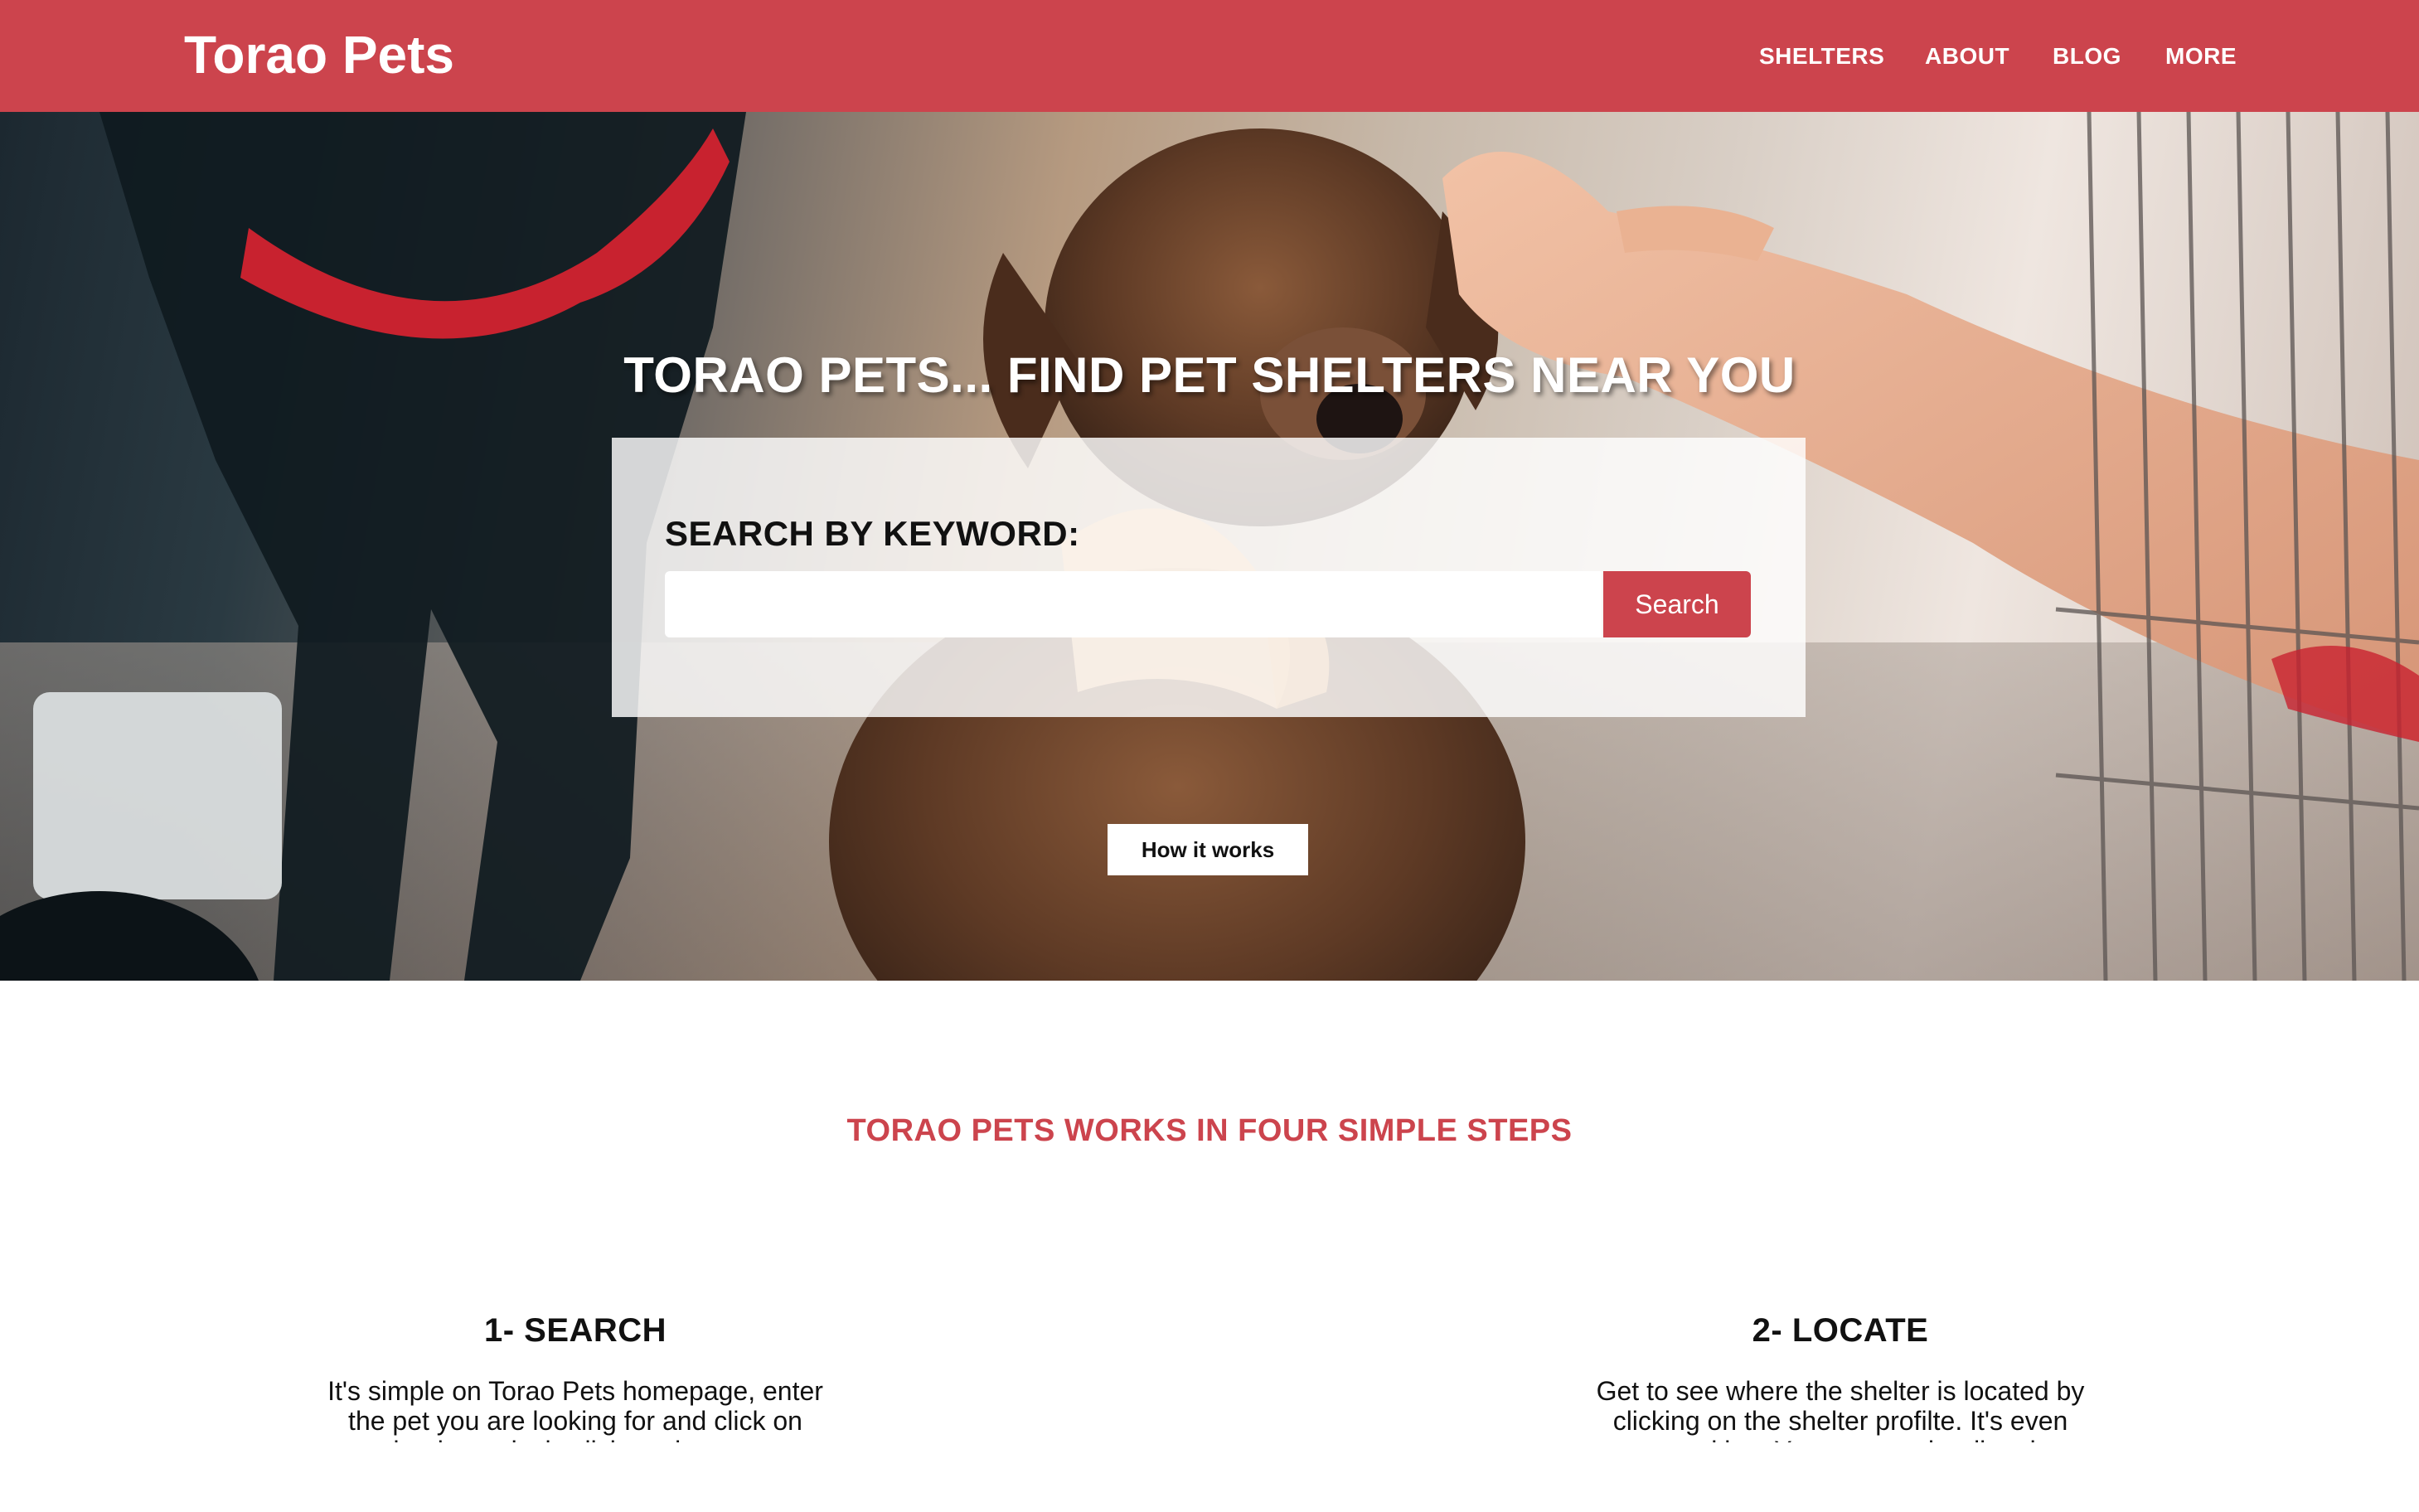 Image resolution: width=2419 pixels, height=1512 pixels. What do you see at coordinates (1677, 604) in the screenshot?
I see `search-button: Search` at bounding box center [1677, 604].